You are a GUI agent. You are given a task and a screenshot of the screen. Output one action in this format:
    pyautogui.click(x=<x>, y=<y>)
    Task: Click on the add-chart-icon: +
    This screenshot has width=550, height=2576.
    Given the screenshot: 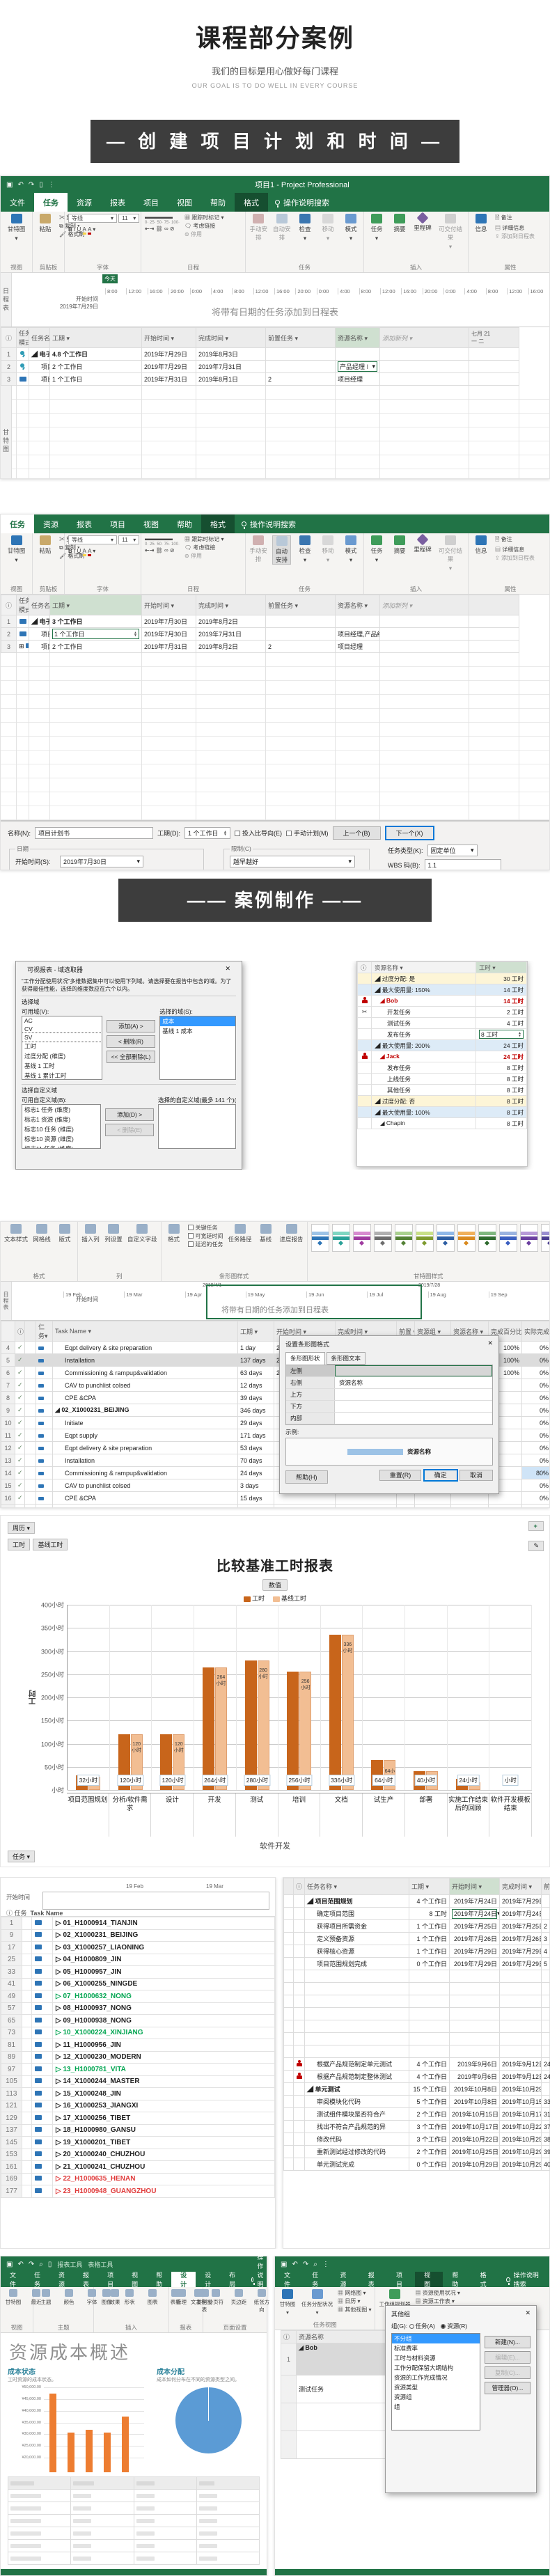 What is the action you would take?
    pyautogui.click(x=536, y=1526)
    